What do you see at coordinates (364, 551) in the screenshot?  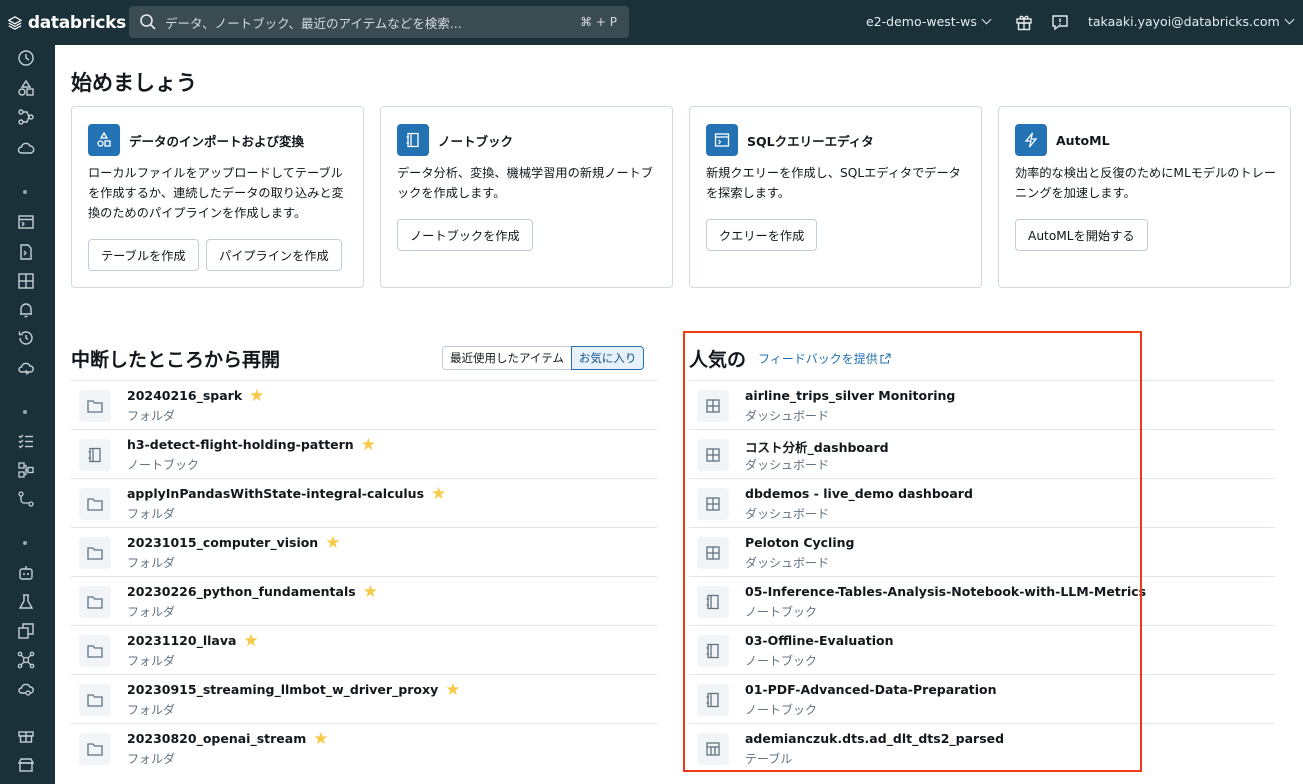 I see `list-item: 20231015_computer_vision ★ フォルダ` at bounding box center [364, 551].